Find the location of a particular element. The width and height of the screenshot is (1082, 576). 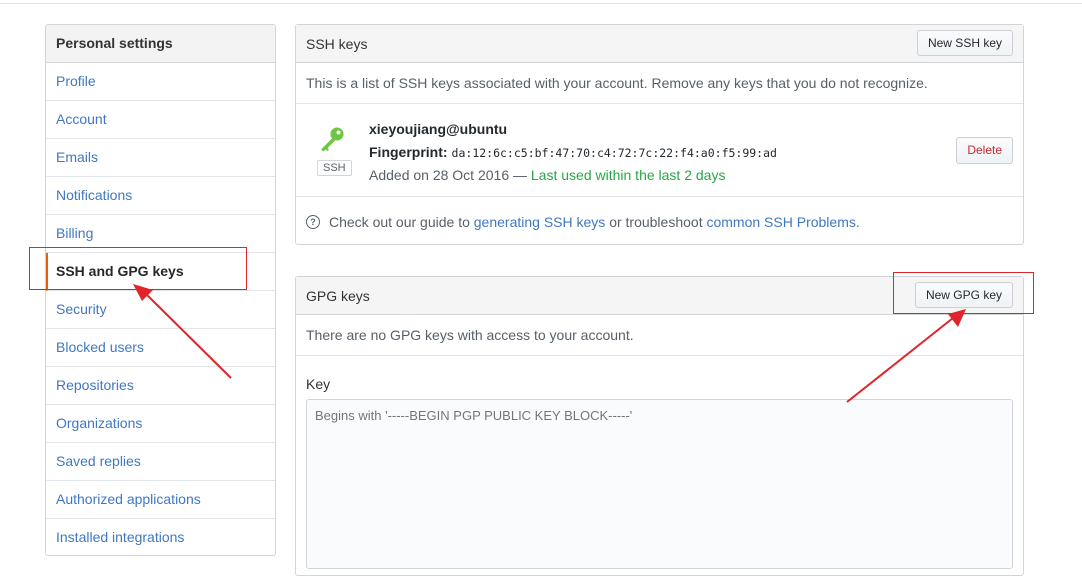

key-field-label: Key is located at coordinates (318, 384).